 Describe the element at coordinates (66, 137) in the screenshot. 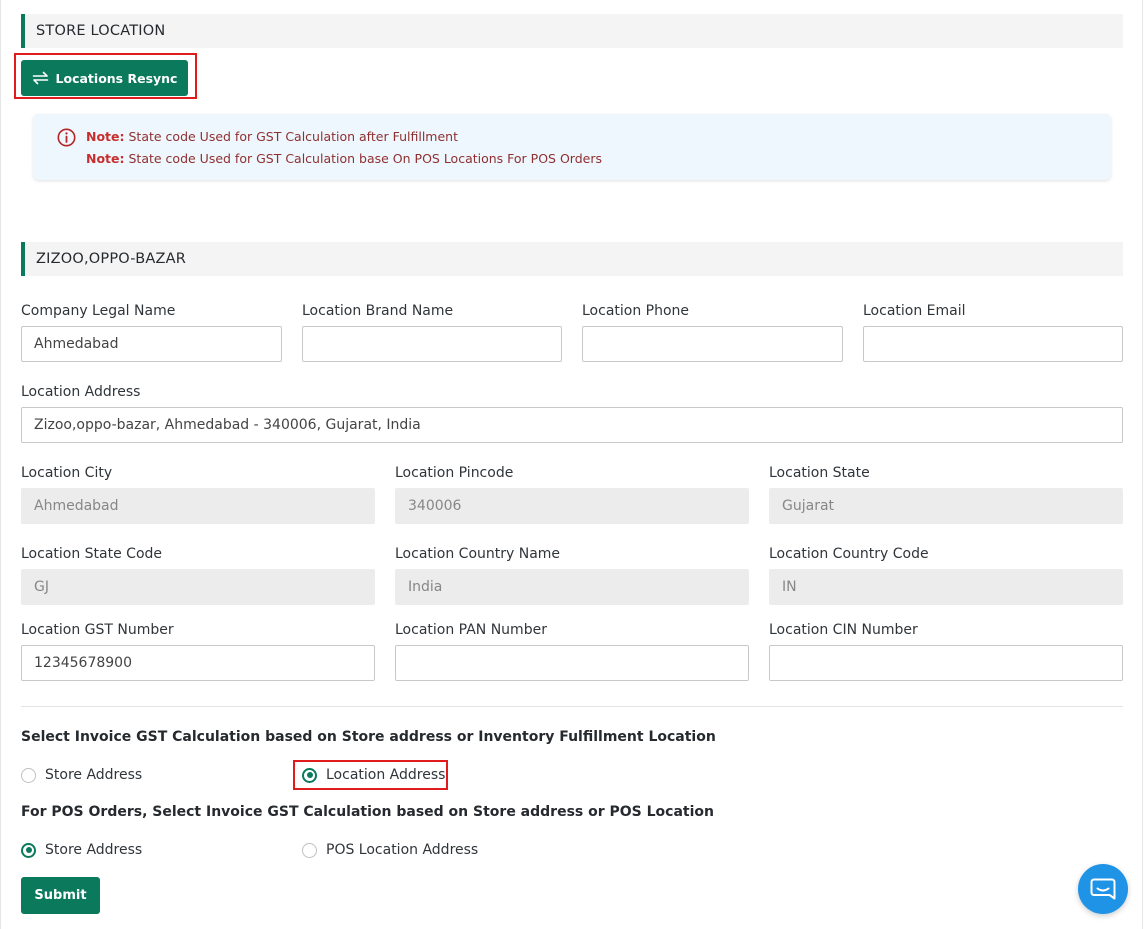

I see `info-circle-icon` at that location.